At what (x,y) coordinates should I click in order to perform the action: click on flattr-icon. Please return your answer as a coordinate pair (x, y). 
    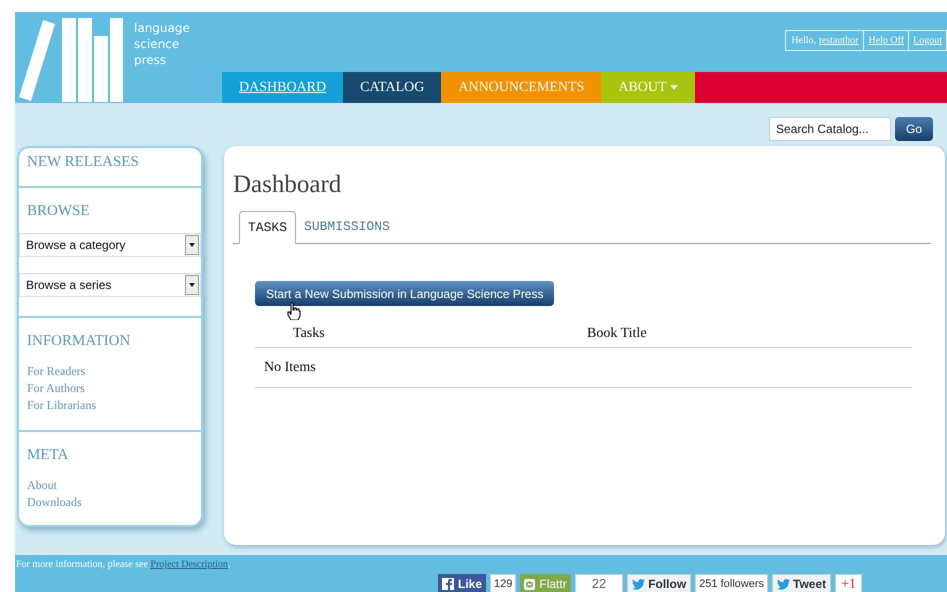
    Looking at the image, I should click on (530, 584).